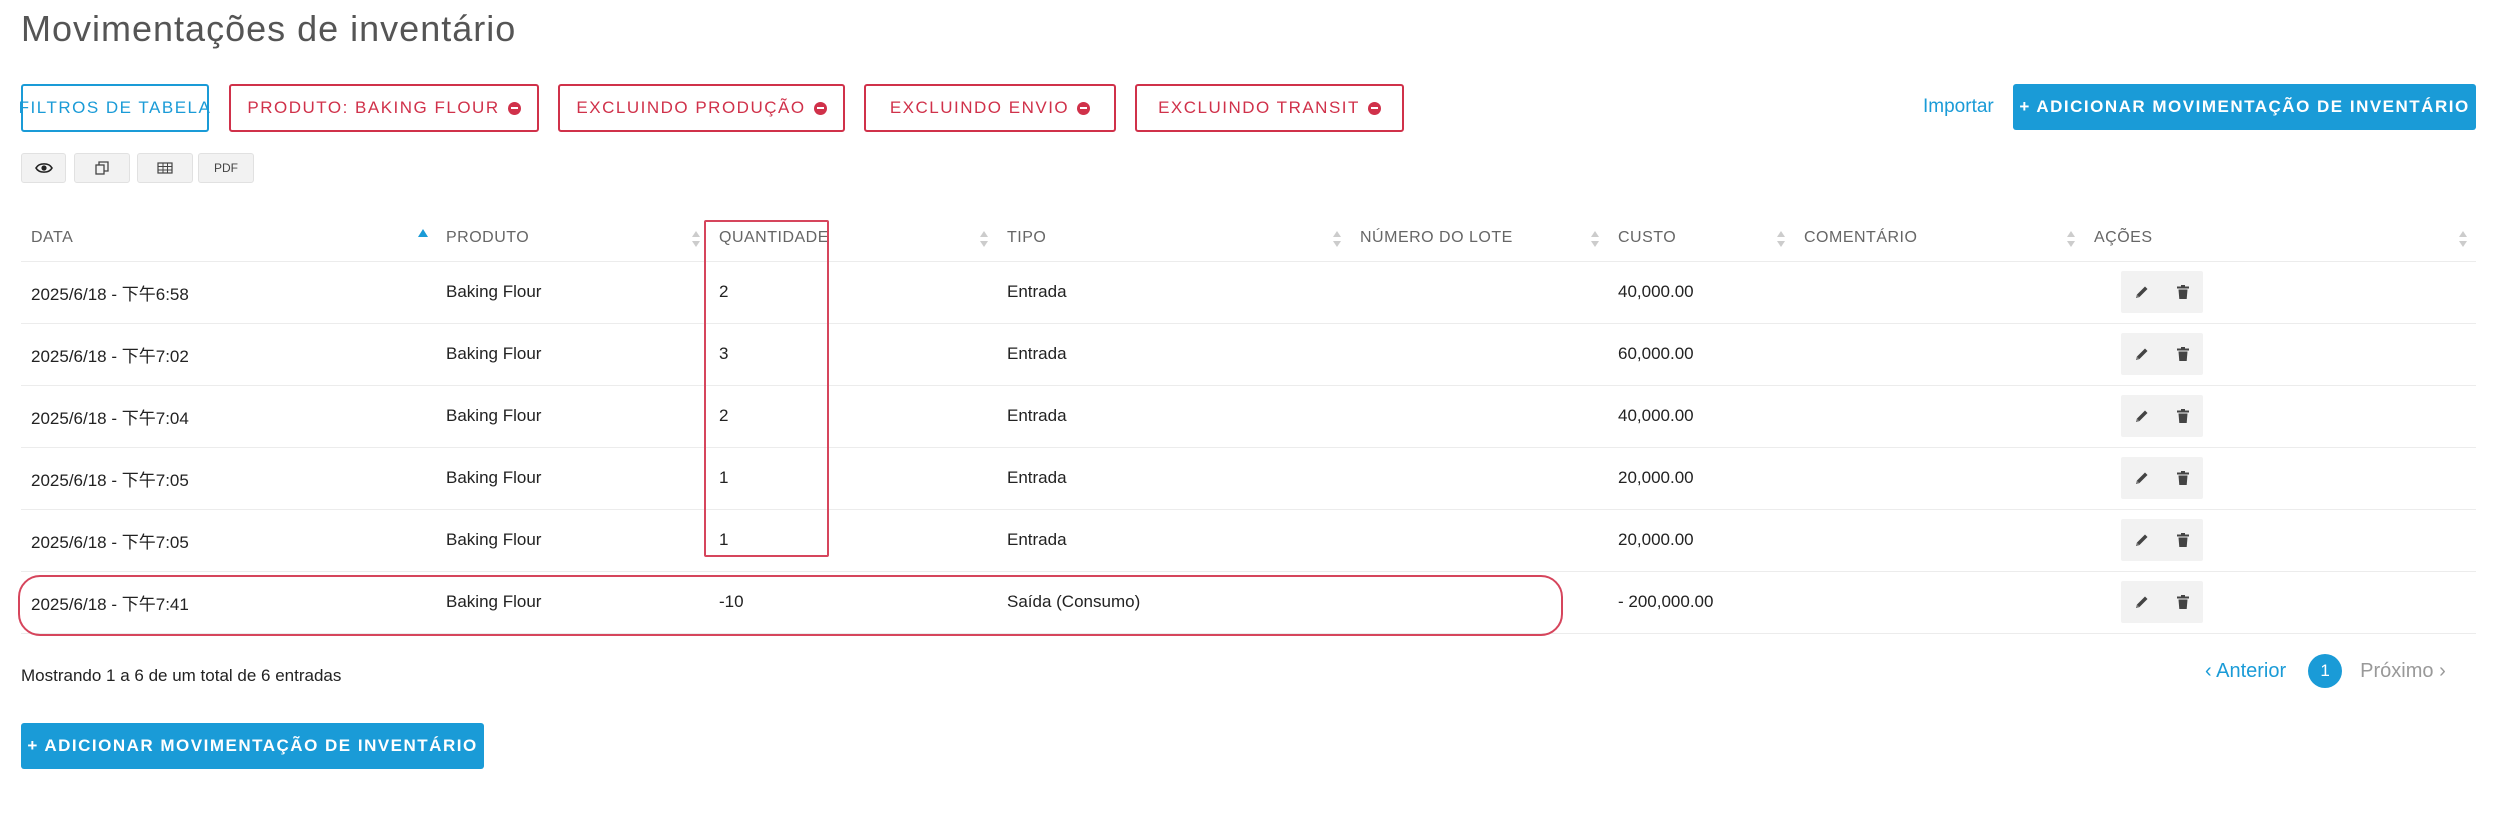  What do you see at coordinates (114, 108) in the screenshot?
I see `table-filters-button: FILTROS DE TABELA` at bounding box center [114, 108].